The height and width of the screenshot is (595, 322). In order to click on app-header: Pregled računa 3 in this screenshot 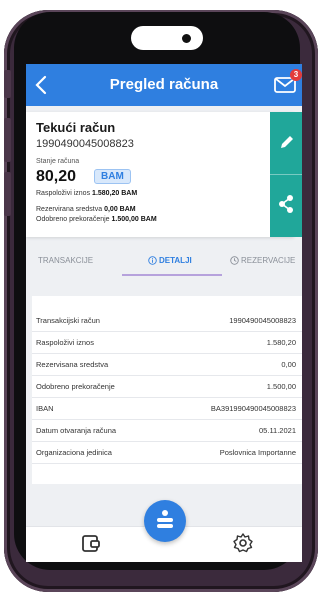, I will do `click(164, 85)`.